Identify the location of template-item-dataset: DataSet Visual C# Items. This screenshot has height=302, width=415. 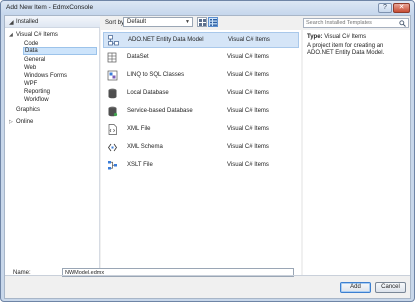
(201, 58).